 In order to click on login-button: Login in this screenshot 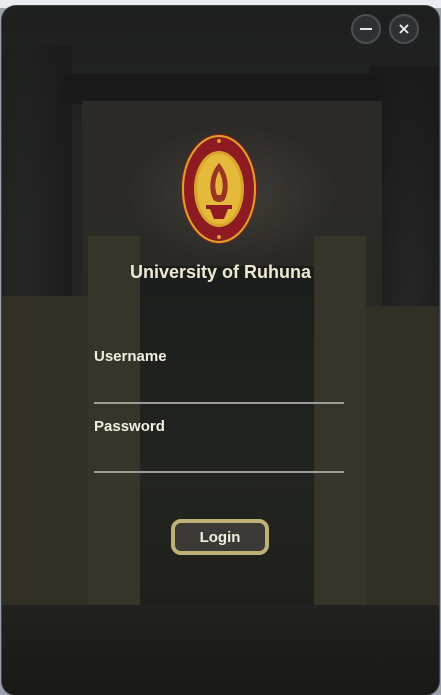, I will do `click(220, 537)`.